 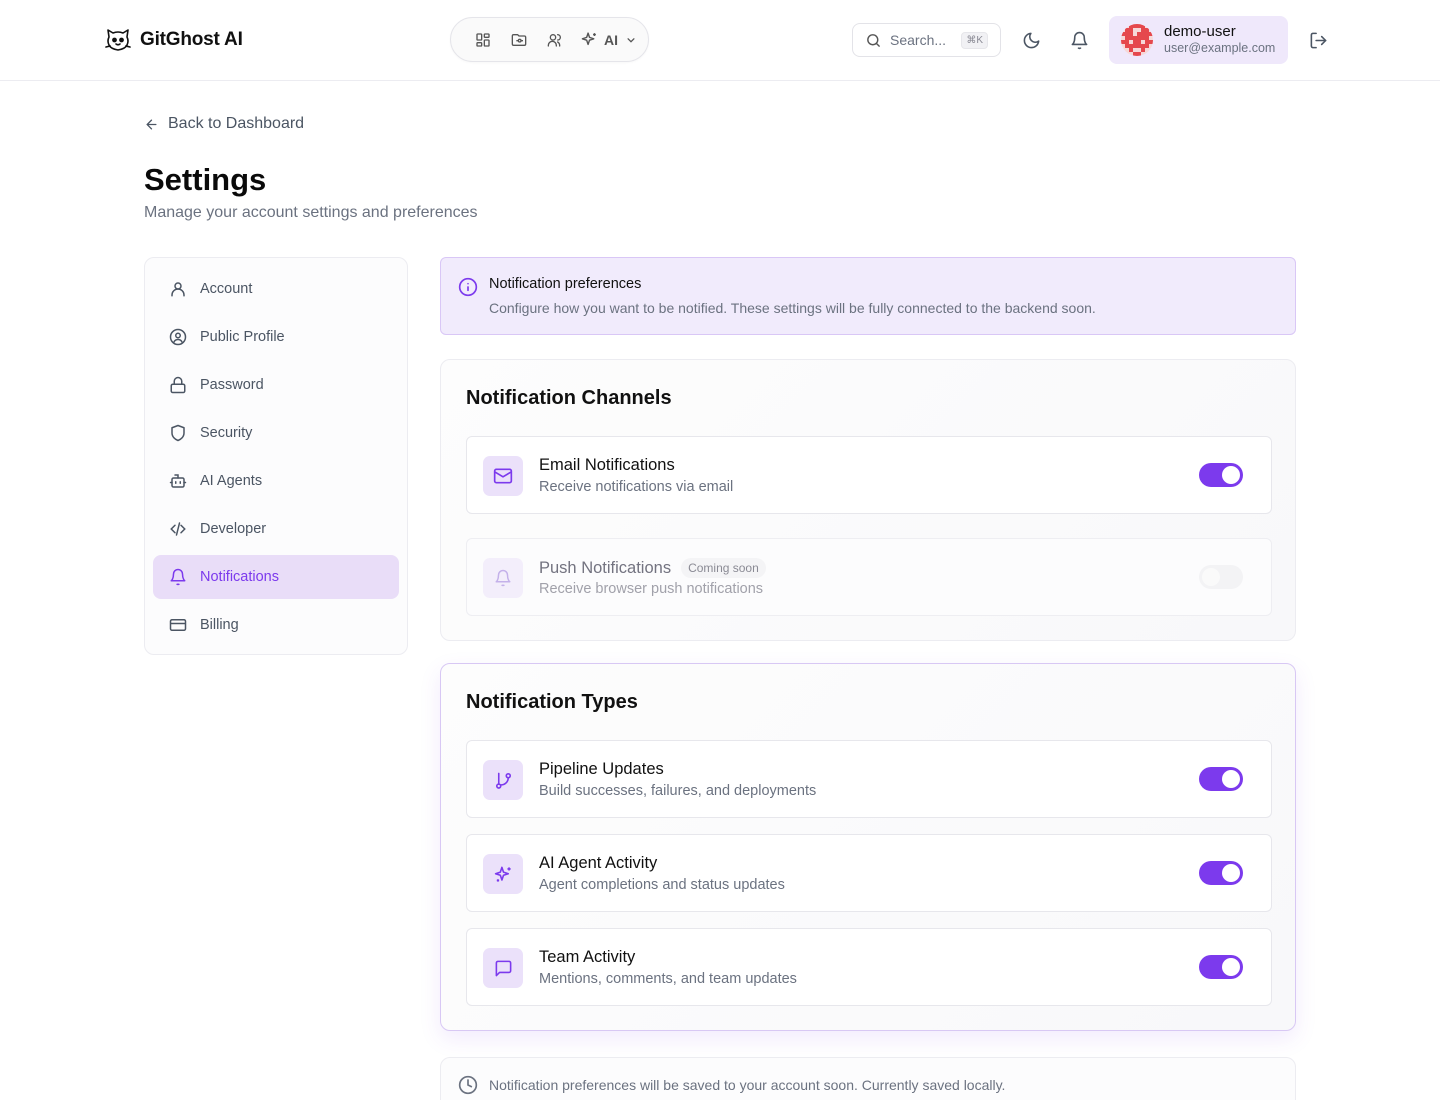 What do you see at coordinates (1220, 48) in the screenshot?
I see `user-email: user@example.com` at bounding box center [1220, 48].